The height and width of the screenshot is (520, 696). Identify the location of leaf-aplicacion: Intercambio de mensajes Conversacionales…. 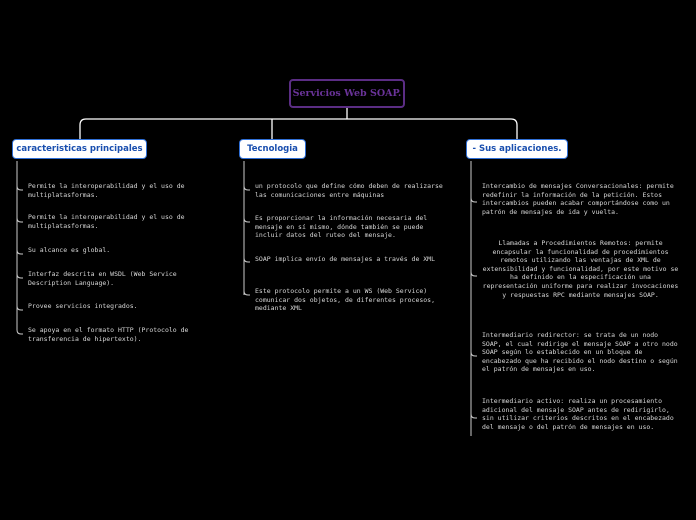
(580, 199).